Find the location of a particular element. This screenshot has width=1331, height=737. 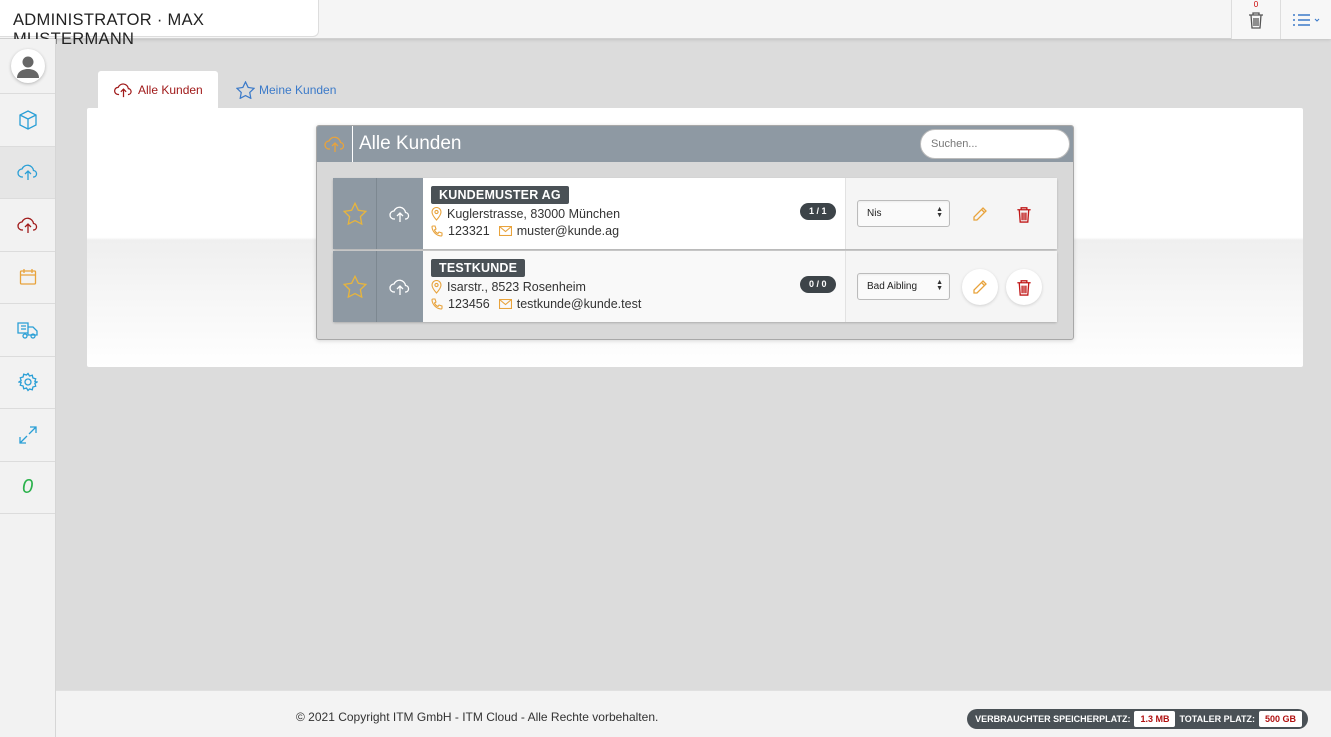

tab-meine-kunden: Meine Kunden is located at coordinates (286, 89).